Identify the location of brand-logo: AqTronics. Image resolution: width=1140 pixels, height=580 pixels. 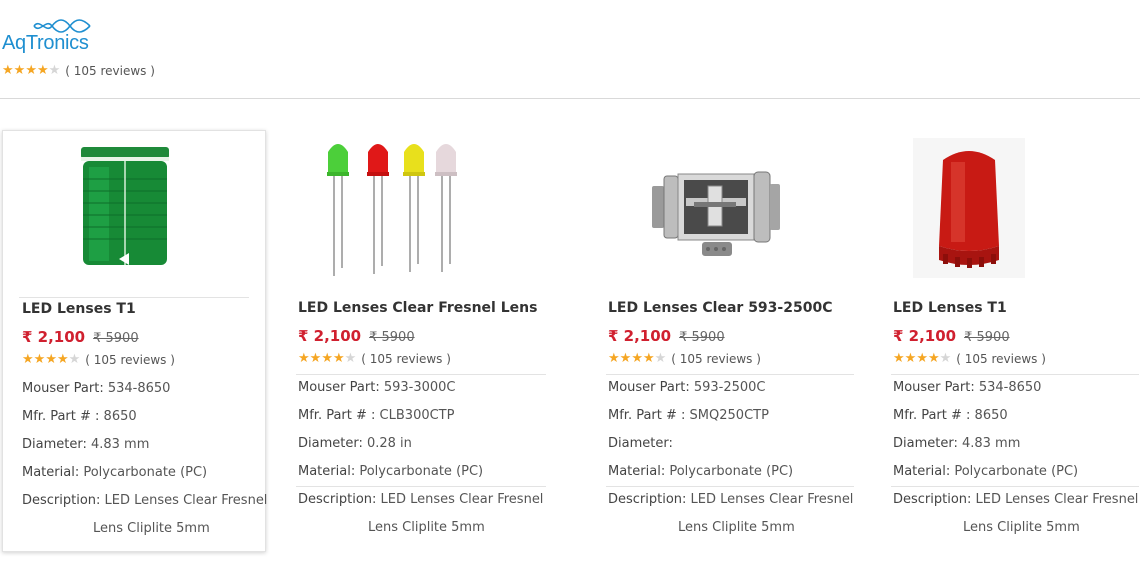
(52, 38).